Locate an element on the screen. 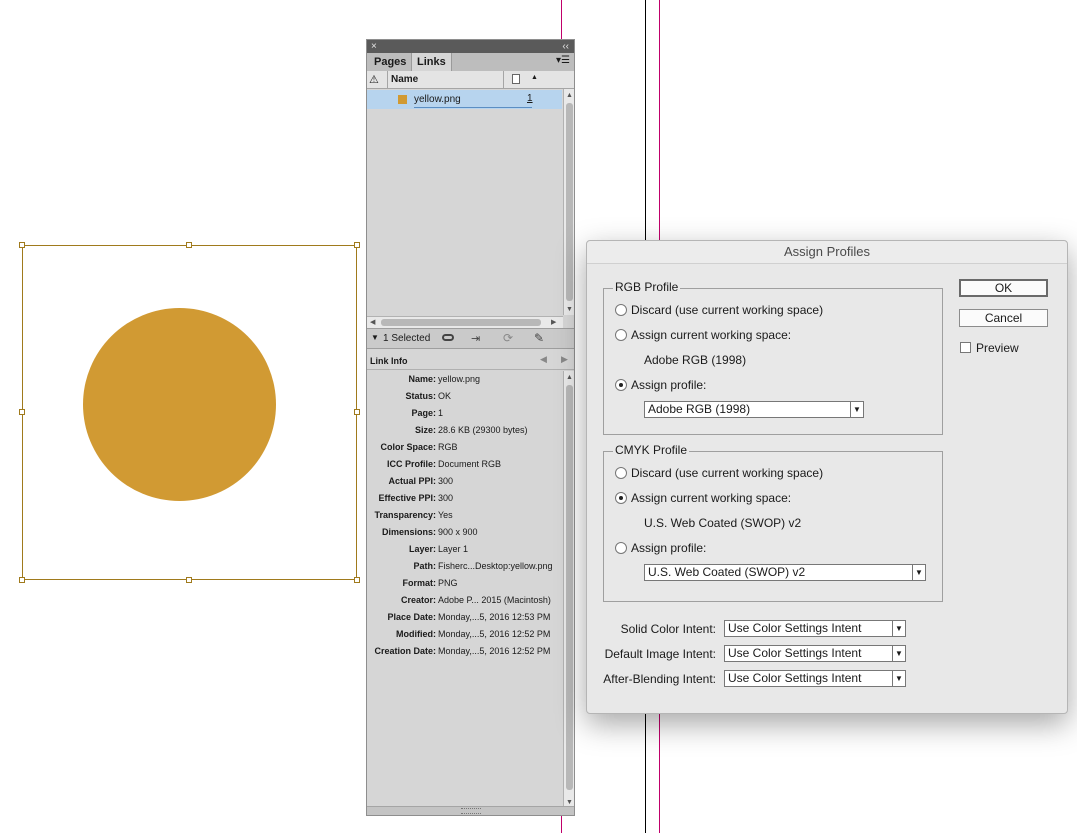 The image size is (1077, 833). solid-color-intent-select: Use Color Settings Intent ▼ is located at coordinates (815, 628).